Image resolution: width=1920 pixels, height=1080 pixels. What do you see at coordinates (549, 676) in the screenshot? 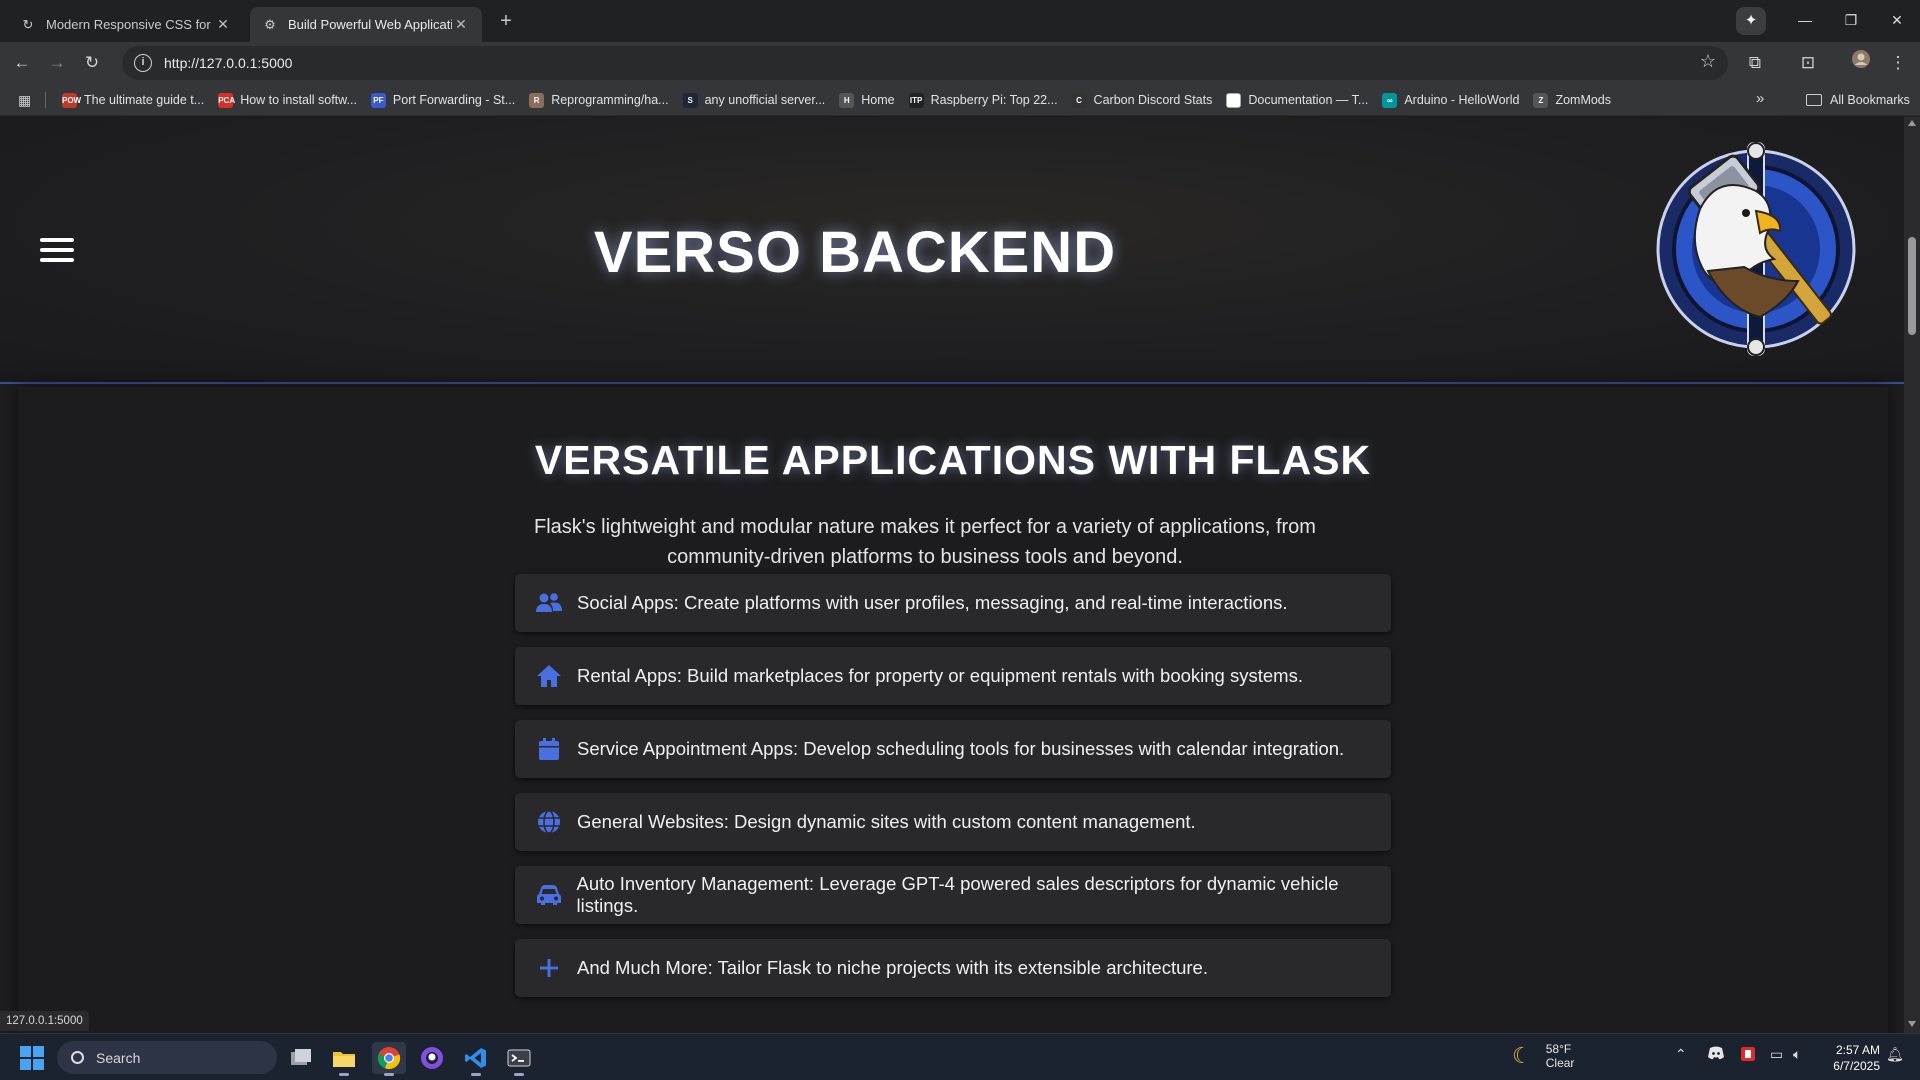
I see `home-icon` at bounding box center [549, 676].